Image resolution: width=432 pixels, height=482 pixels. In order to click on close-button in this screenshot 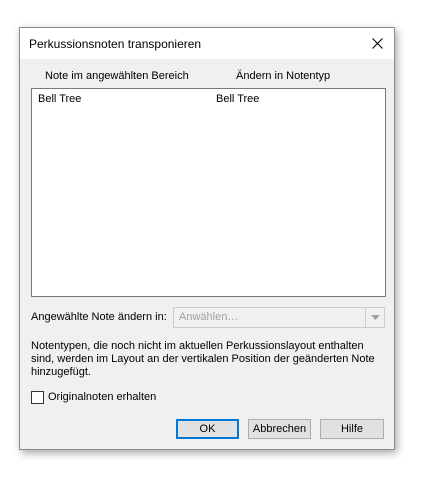, I will do `click(377, 43)`.